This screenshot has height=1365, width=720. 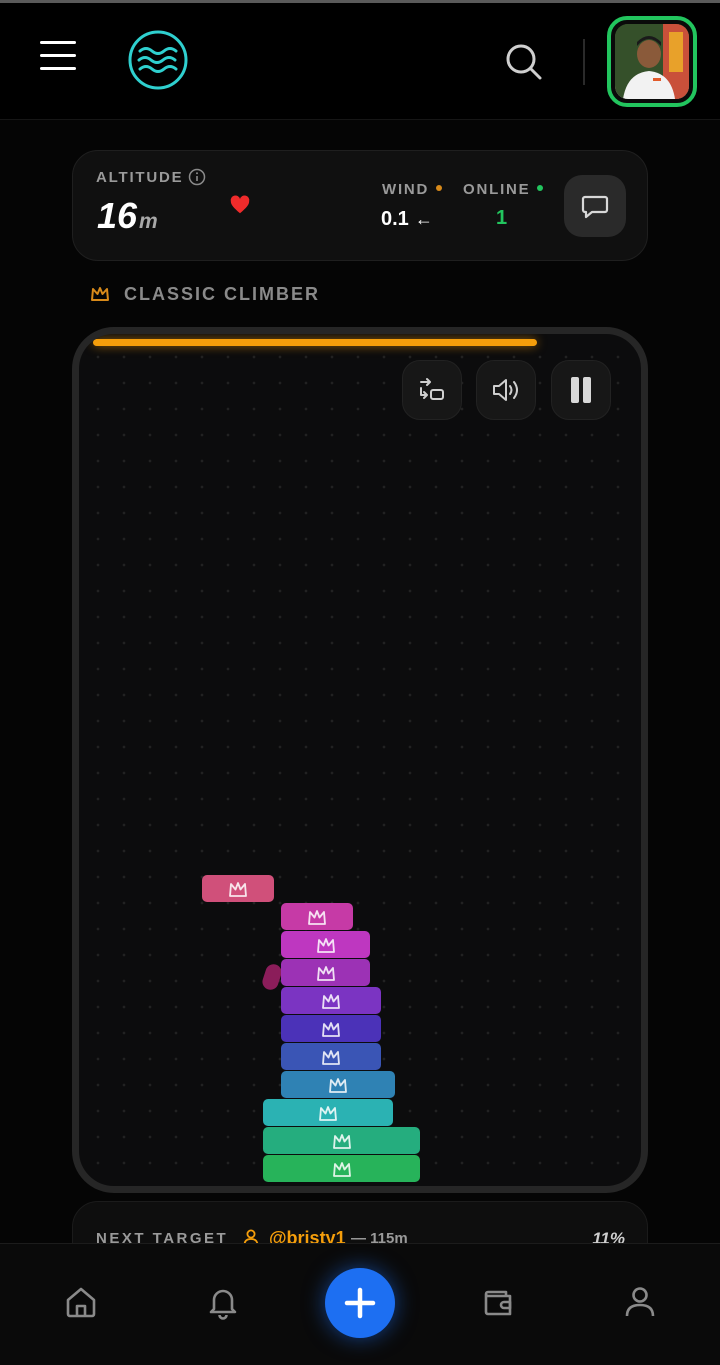 I want to click on add-button, so click(x=360, y=1303).